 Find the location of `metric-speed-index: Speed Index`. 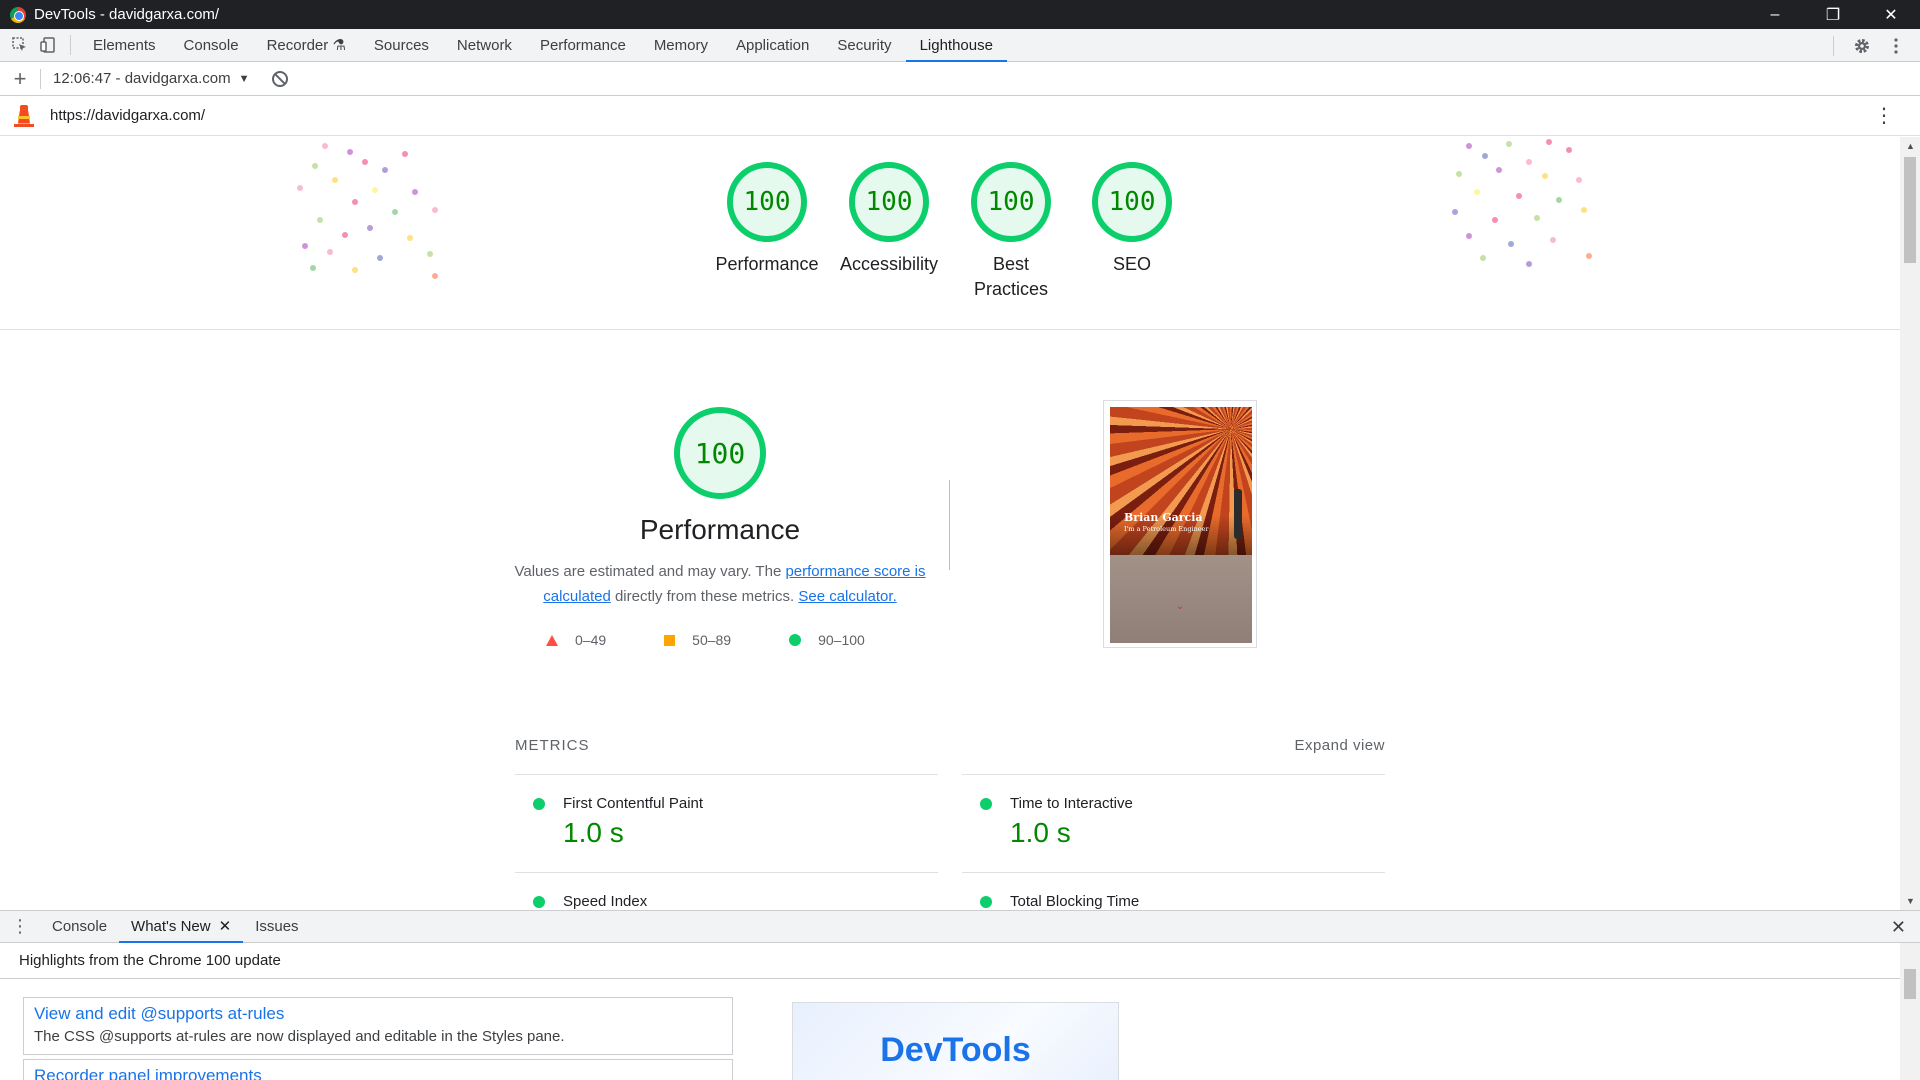

metric-speed-index: Speed Index is located at coordinates (726, 891).